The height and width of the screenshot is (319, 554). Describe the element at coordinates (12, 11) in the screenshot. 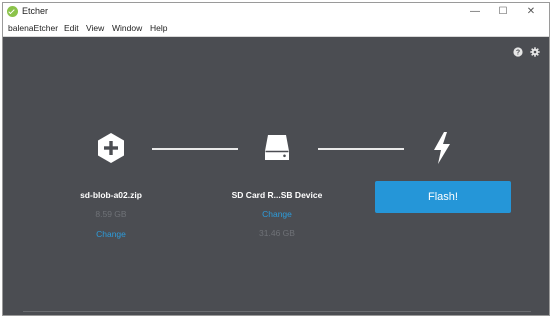

I see `etcher-logo-icon` at that location.